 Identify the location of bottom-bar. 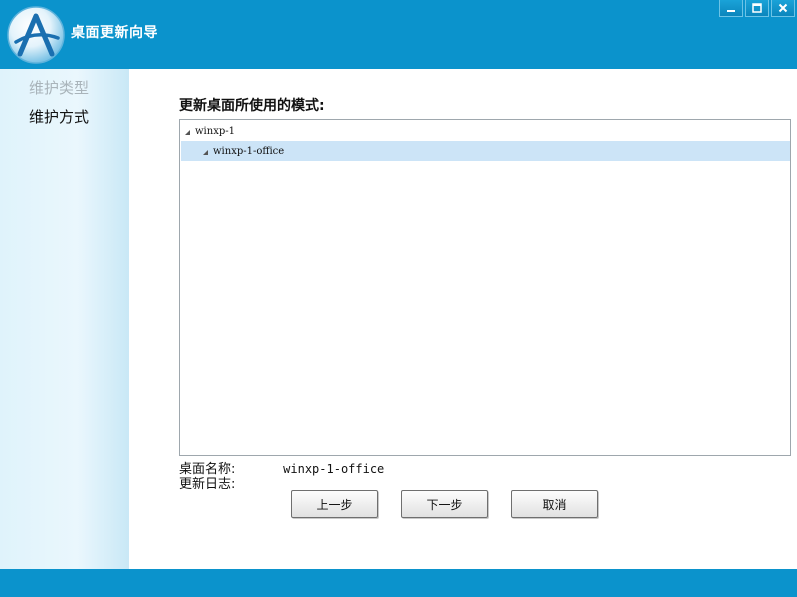
(398, 583).